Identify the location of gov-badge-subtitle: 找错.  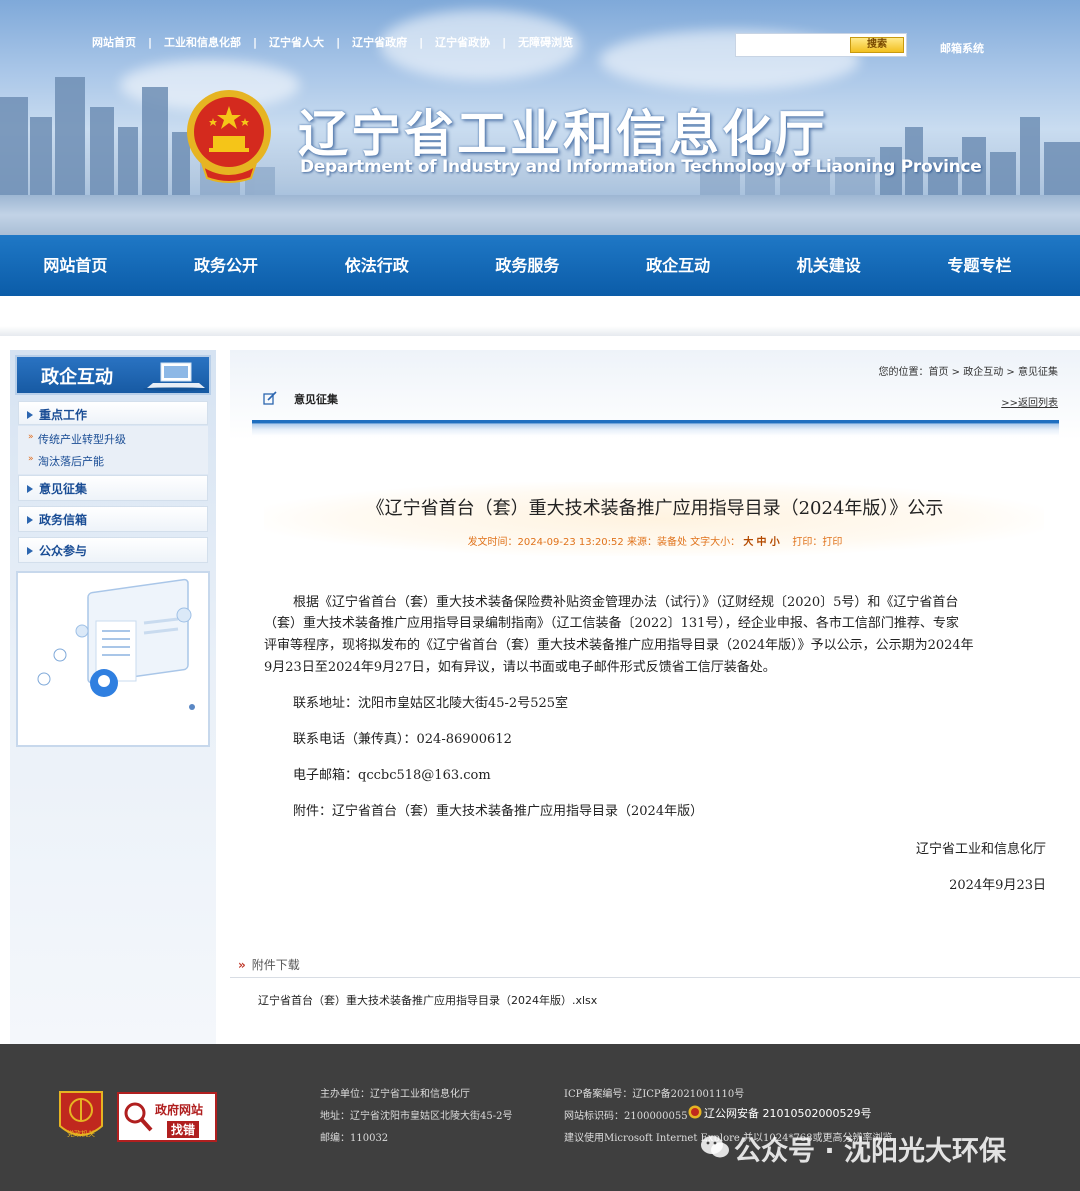
(183, 1129).